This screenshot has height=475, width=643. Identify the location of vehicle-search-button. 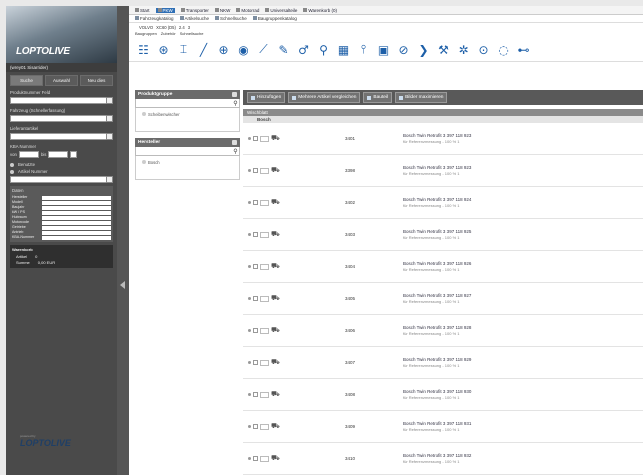
(109, 118).